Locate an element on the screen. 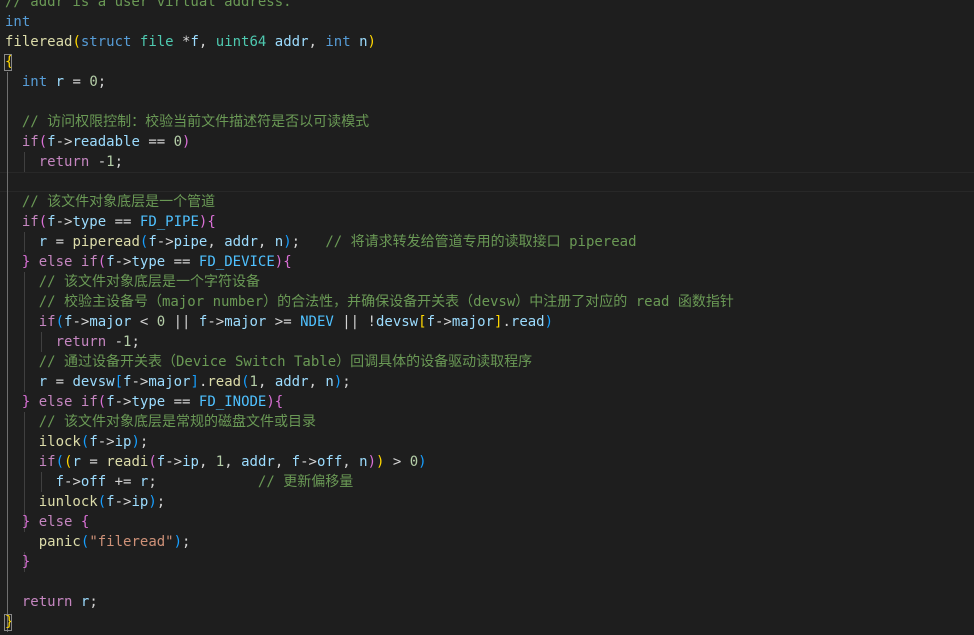 The height and width of the screenshot is (635, 974). code-token: type is located at coordinates (148, 262).